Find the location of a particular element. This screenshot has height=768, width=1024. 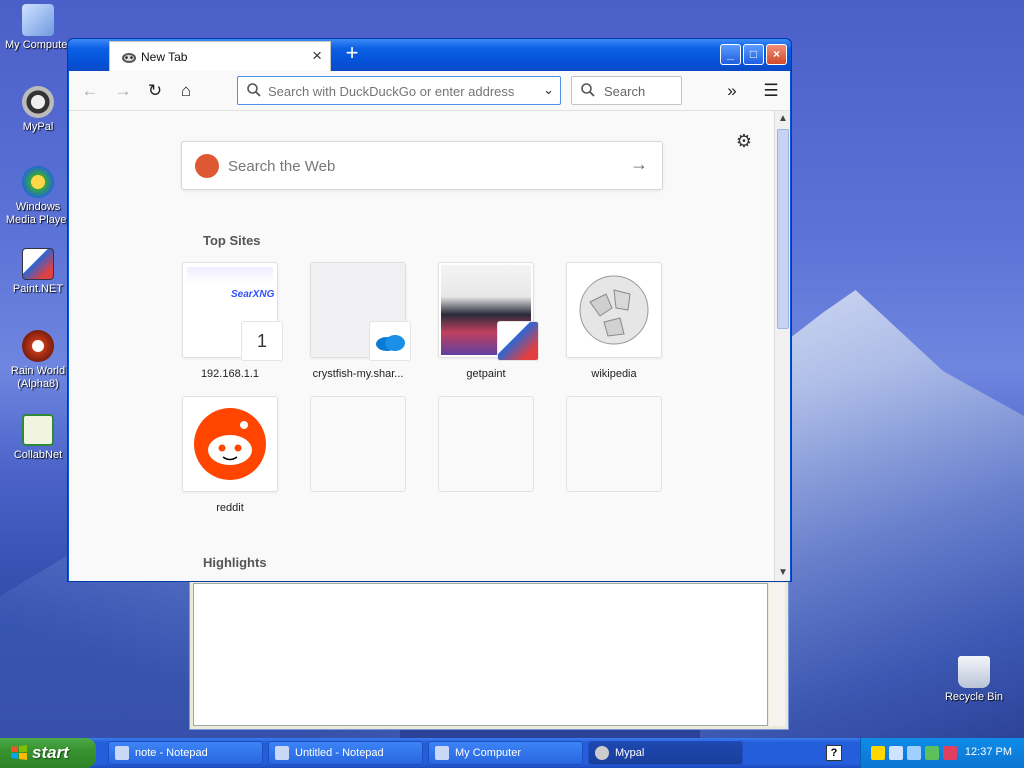

security-shield-icon is located at coordinates (878, 753).